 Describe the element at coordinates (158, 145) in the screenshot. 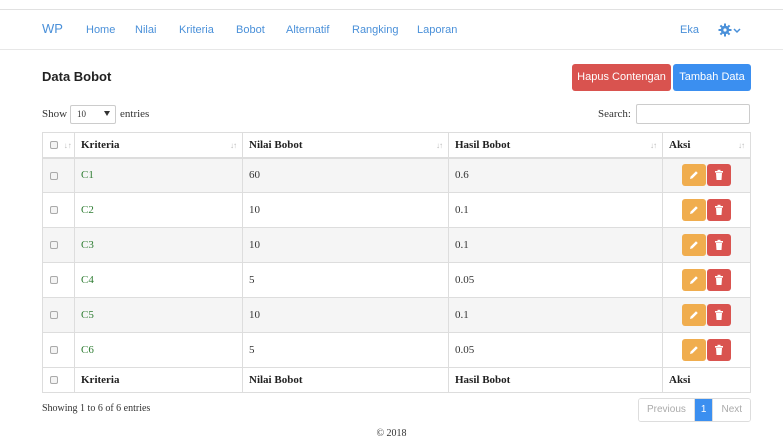

I see `header-kriteria: Kriteria ↓↑` at that location.